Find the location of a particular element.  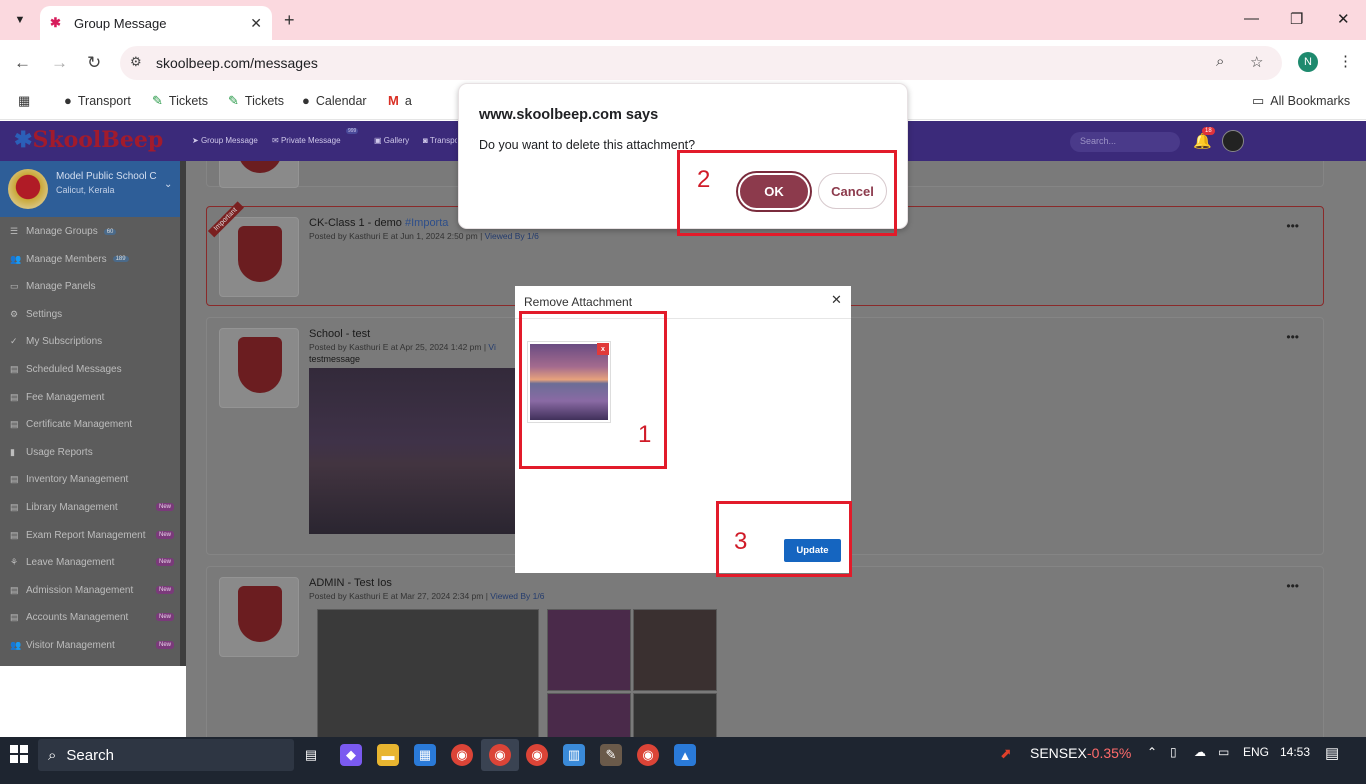

sidebar-item: ▭ Manage Panels is located at coordinates (93, 286).